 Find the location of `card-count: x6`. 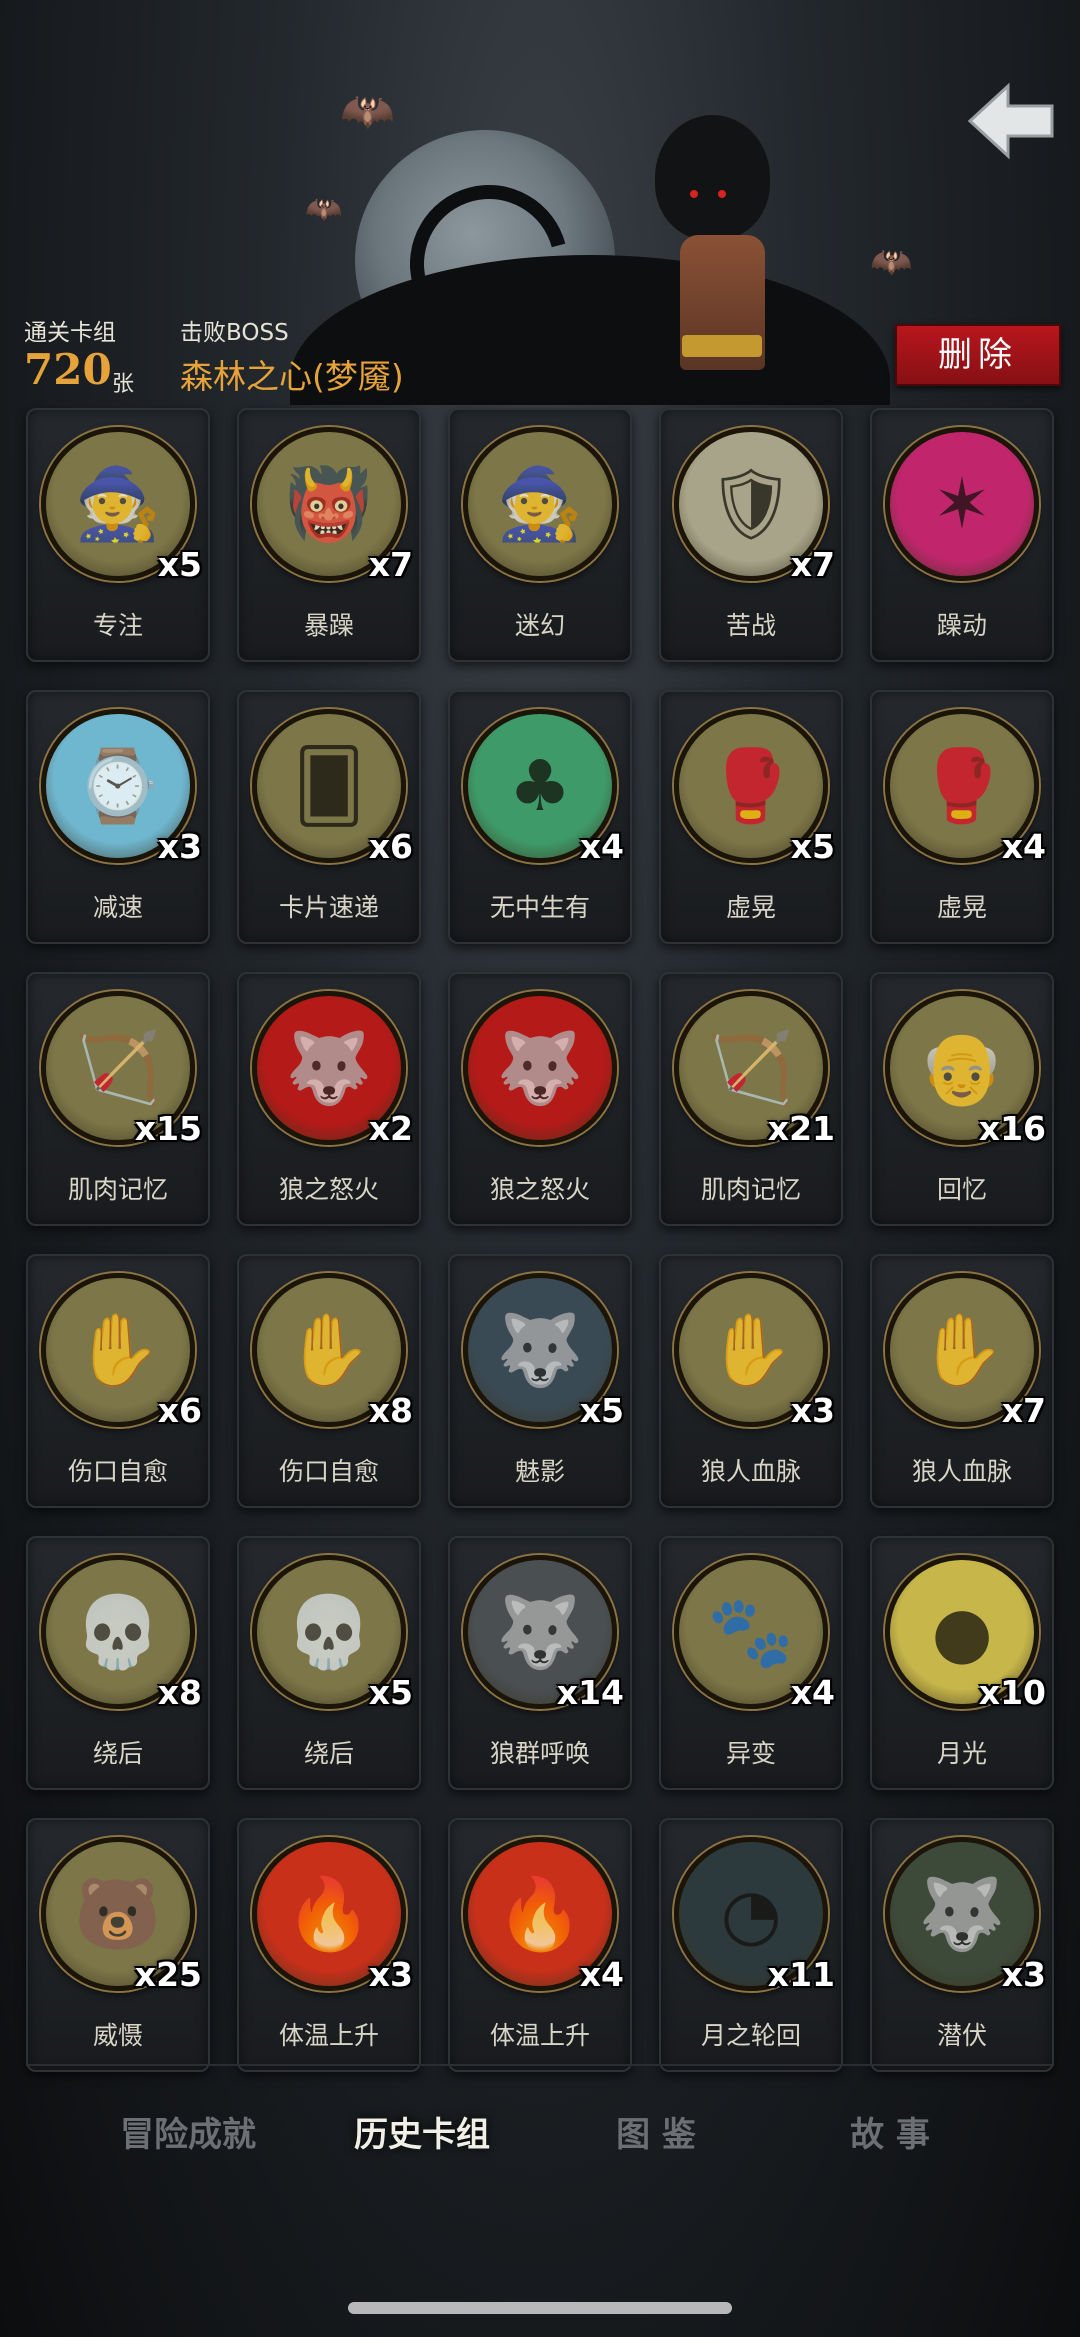

card-count: x6 is located at coordinates (390, 846).